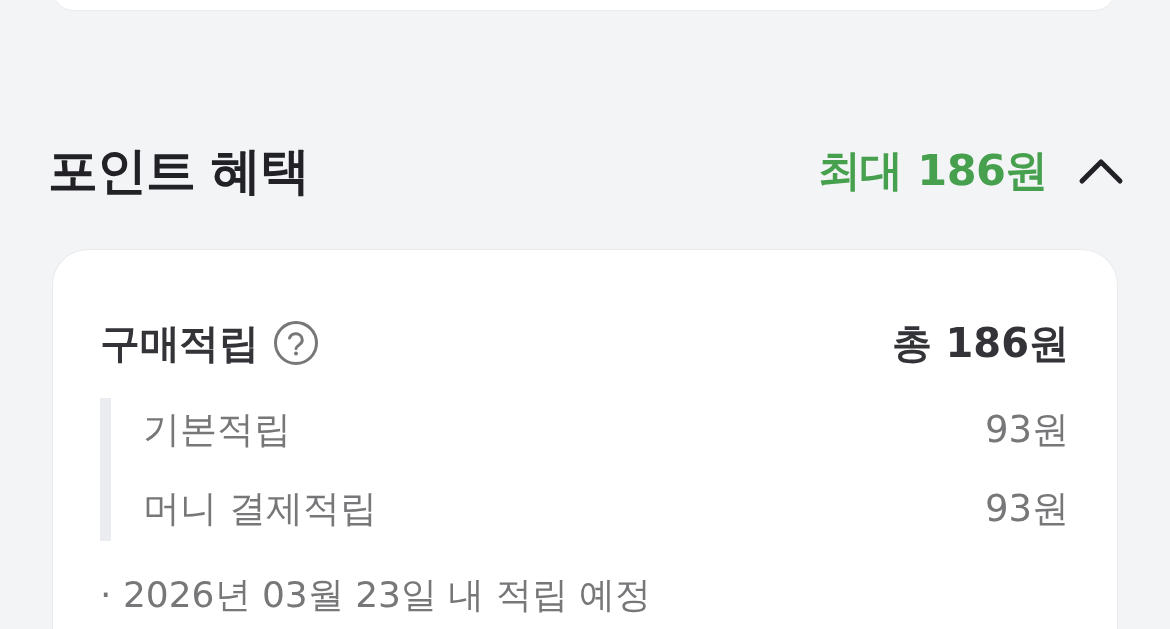 This screenshot has height=629, width=1170. Describe the element at coordinates (179, 343) in the screenshot. I see `card-title: 구매적립` at that location.